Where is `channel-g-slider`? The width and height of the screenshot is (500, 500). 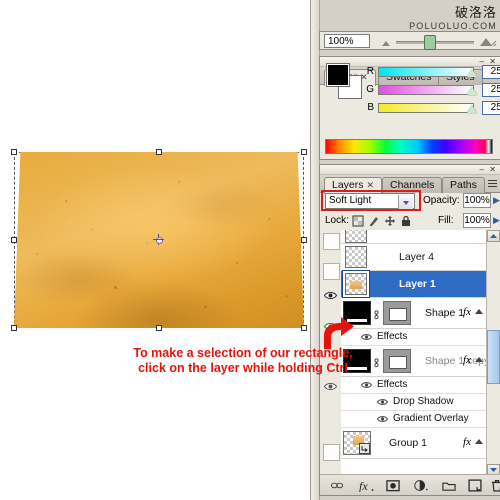 channel-g-slider is located at coordinates (426, 90).